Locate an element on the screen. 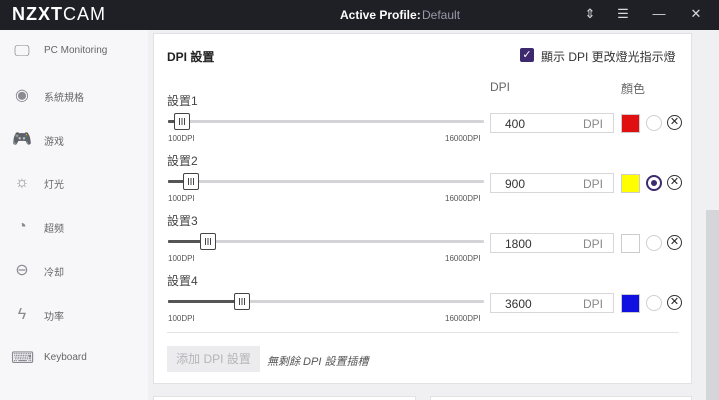 Image resolution: width=719 pixels, height=400 pixels. divider is located at coordinates (423, 332).